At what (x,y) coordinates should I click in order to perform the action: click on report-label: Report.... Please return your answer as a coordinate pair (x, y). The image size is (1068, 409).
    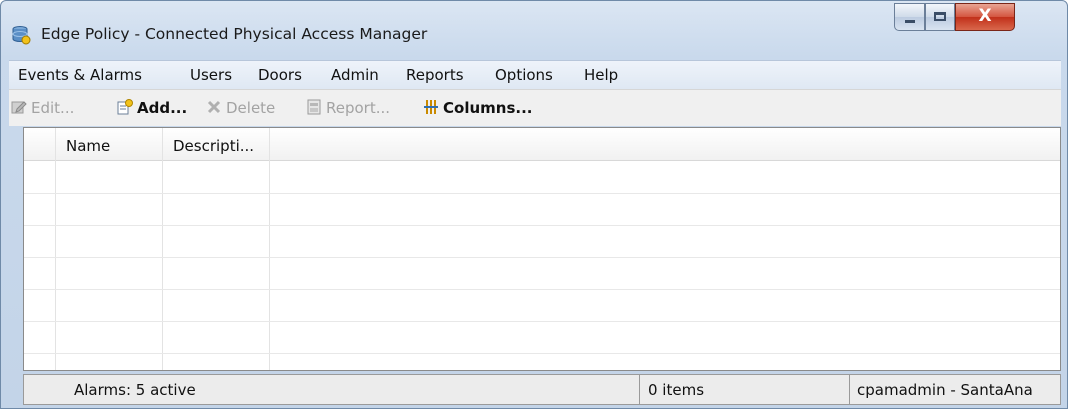
    Looking at the image, I should click on (358, 108).